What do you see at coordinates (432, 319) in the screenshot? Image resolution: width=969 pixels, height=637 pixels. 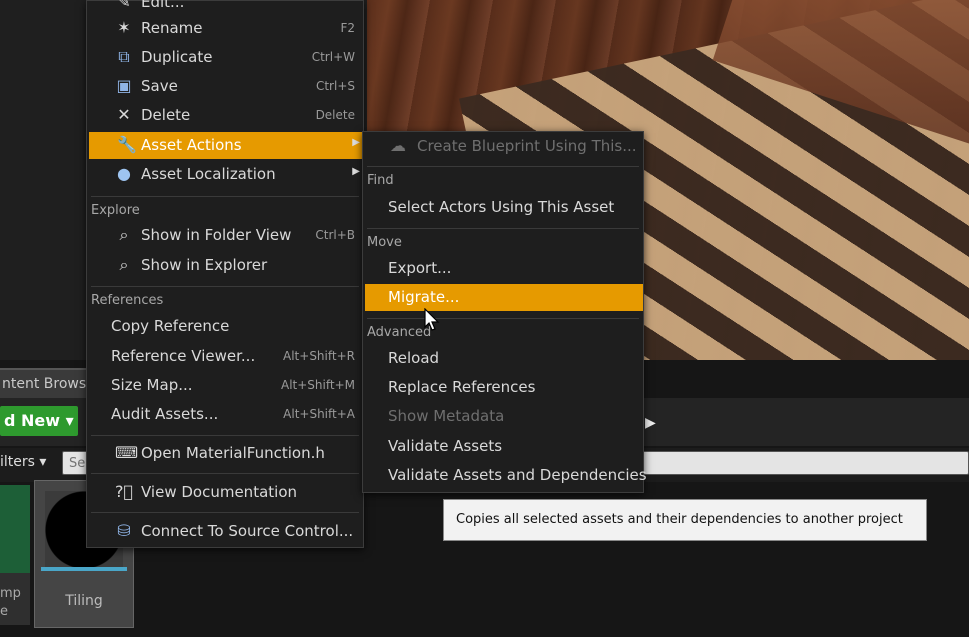 I see `mouse-cursor-icon` at bounding box center [432, 319].